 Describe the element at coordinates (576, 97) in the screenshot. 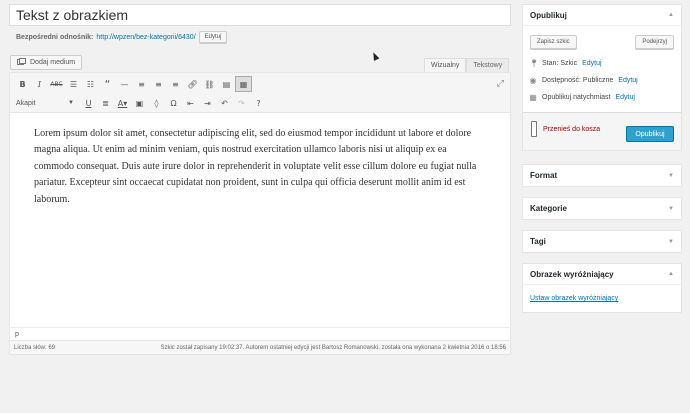

I see `publish-time-label: Opublikuj natychmiast` at that location.